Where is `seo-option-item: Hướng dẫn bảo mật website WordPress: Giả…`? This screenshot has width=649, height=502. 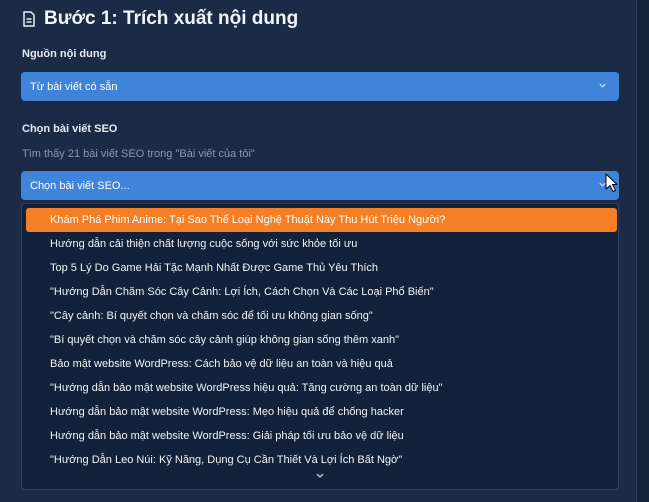 seo-option-item: Hướng dẫn bảo mật website WordPress: Giả… is located at coordinates (321, 436).